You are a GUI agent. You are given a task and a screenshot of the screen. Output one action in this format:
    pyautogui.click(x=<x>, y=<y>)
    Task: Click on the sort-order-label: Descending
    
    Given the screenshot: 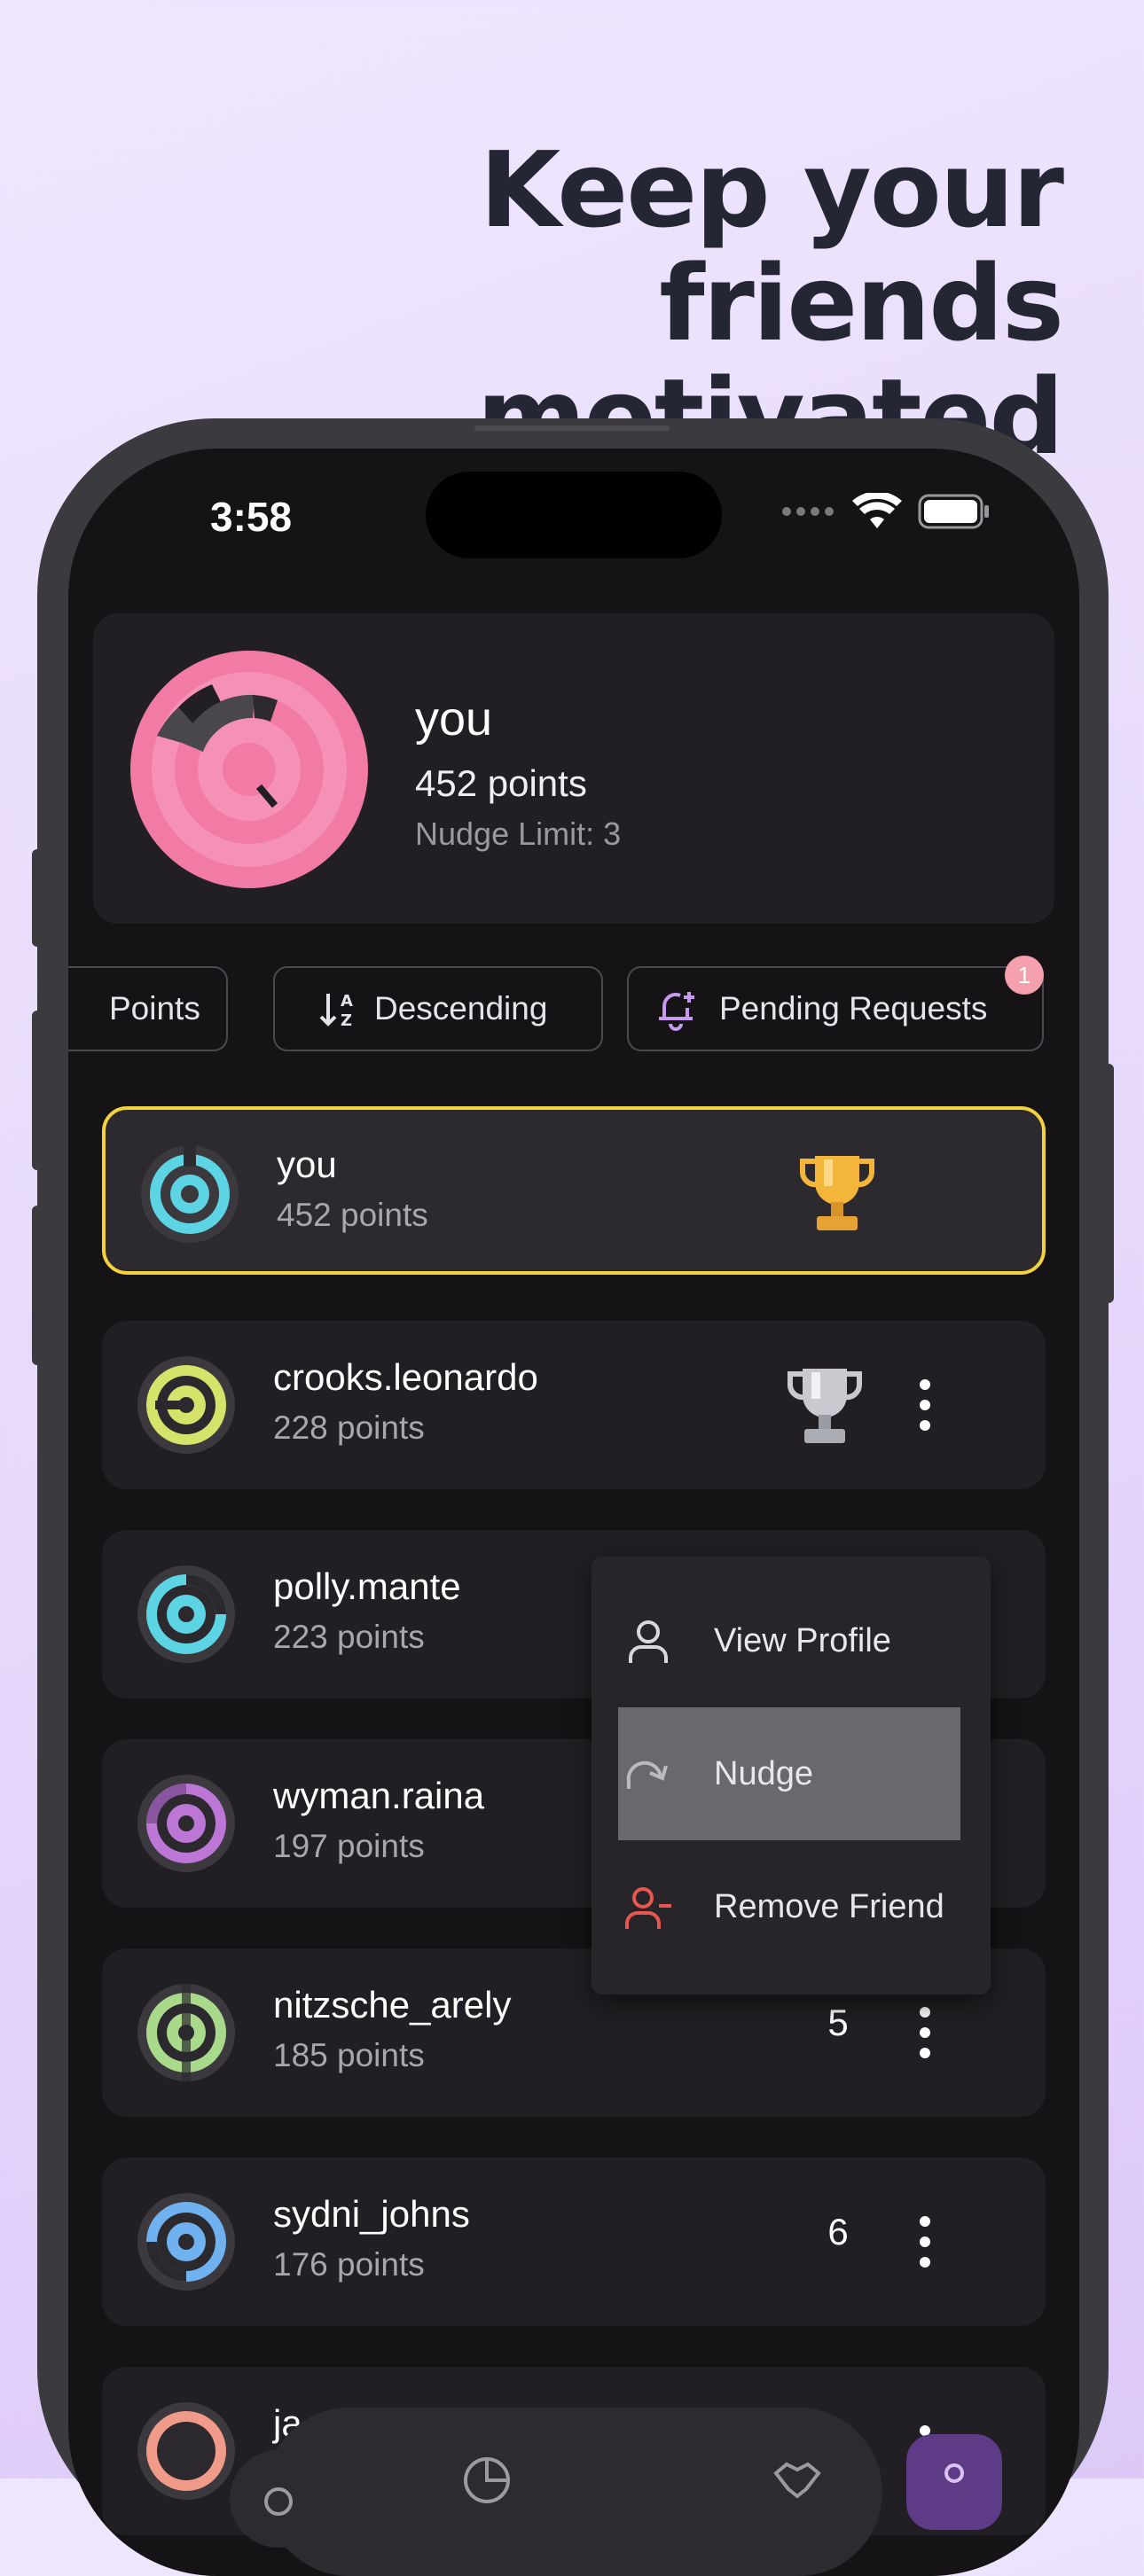 What is the action you would take?
    pyautogui.click(x=461, y=1008)
    